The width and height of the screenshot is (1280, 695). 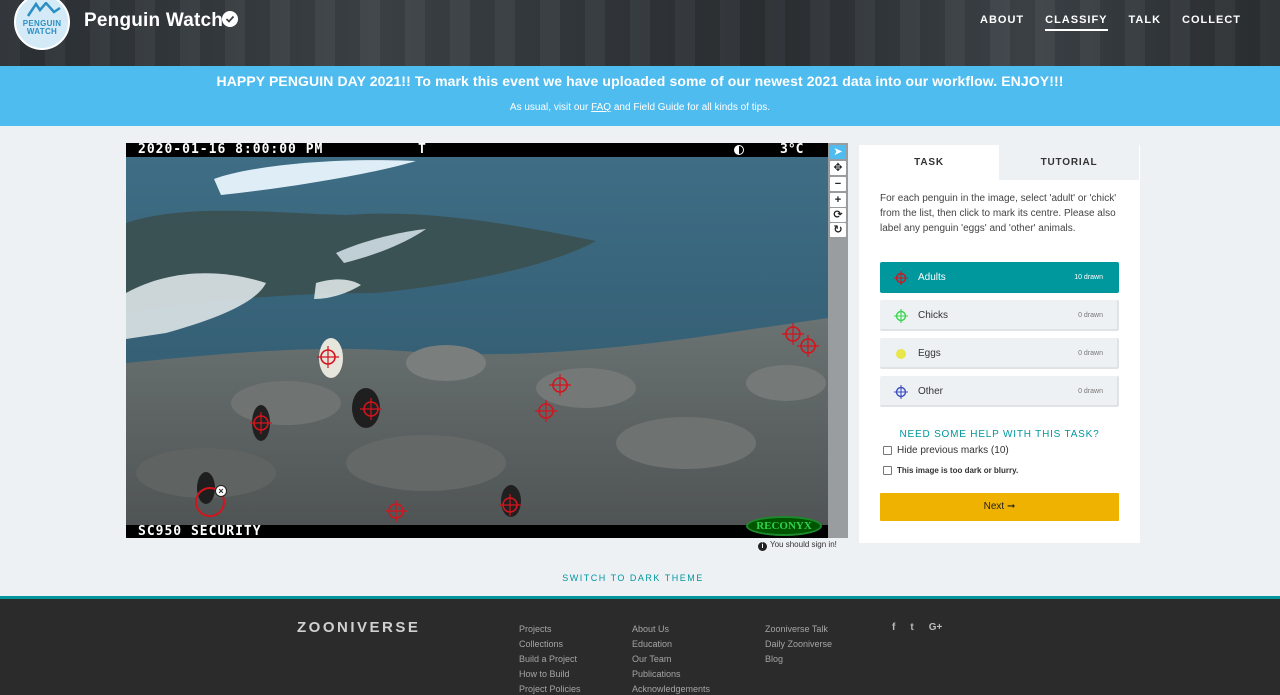 I want to click on option-adults: Adults 10 drawn, so click(x=999, y=277).